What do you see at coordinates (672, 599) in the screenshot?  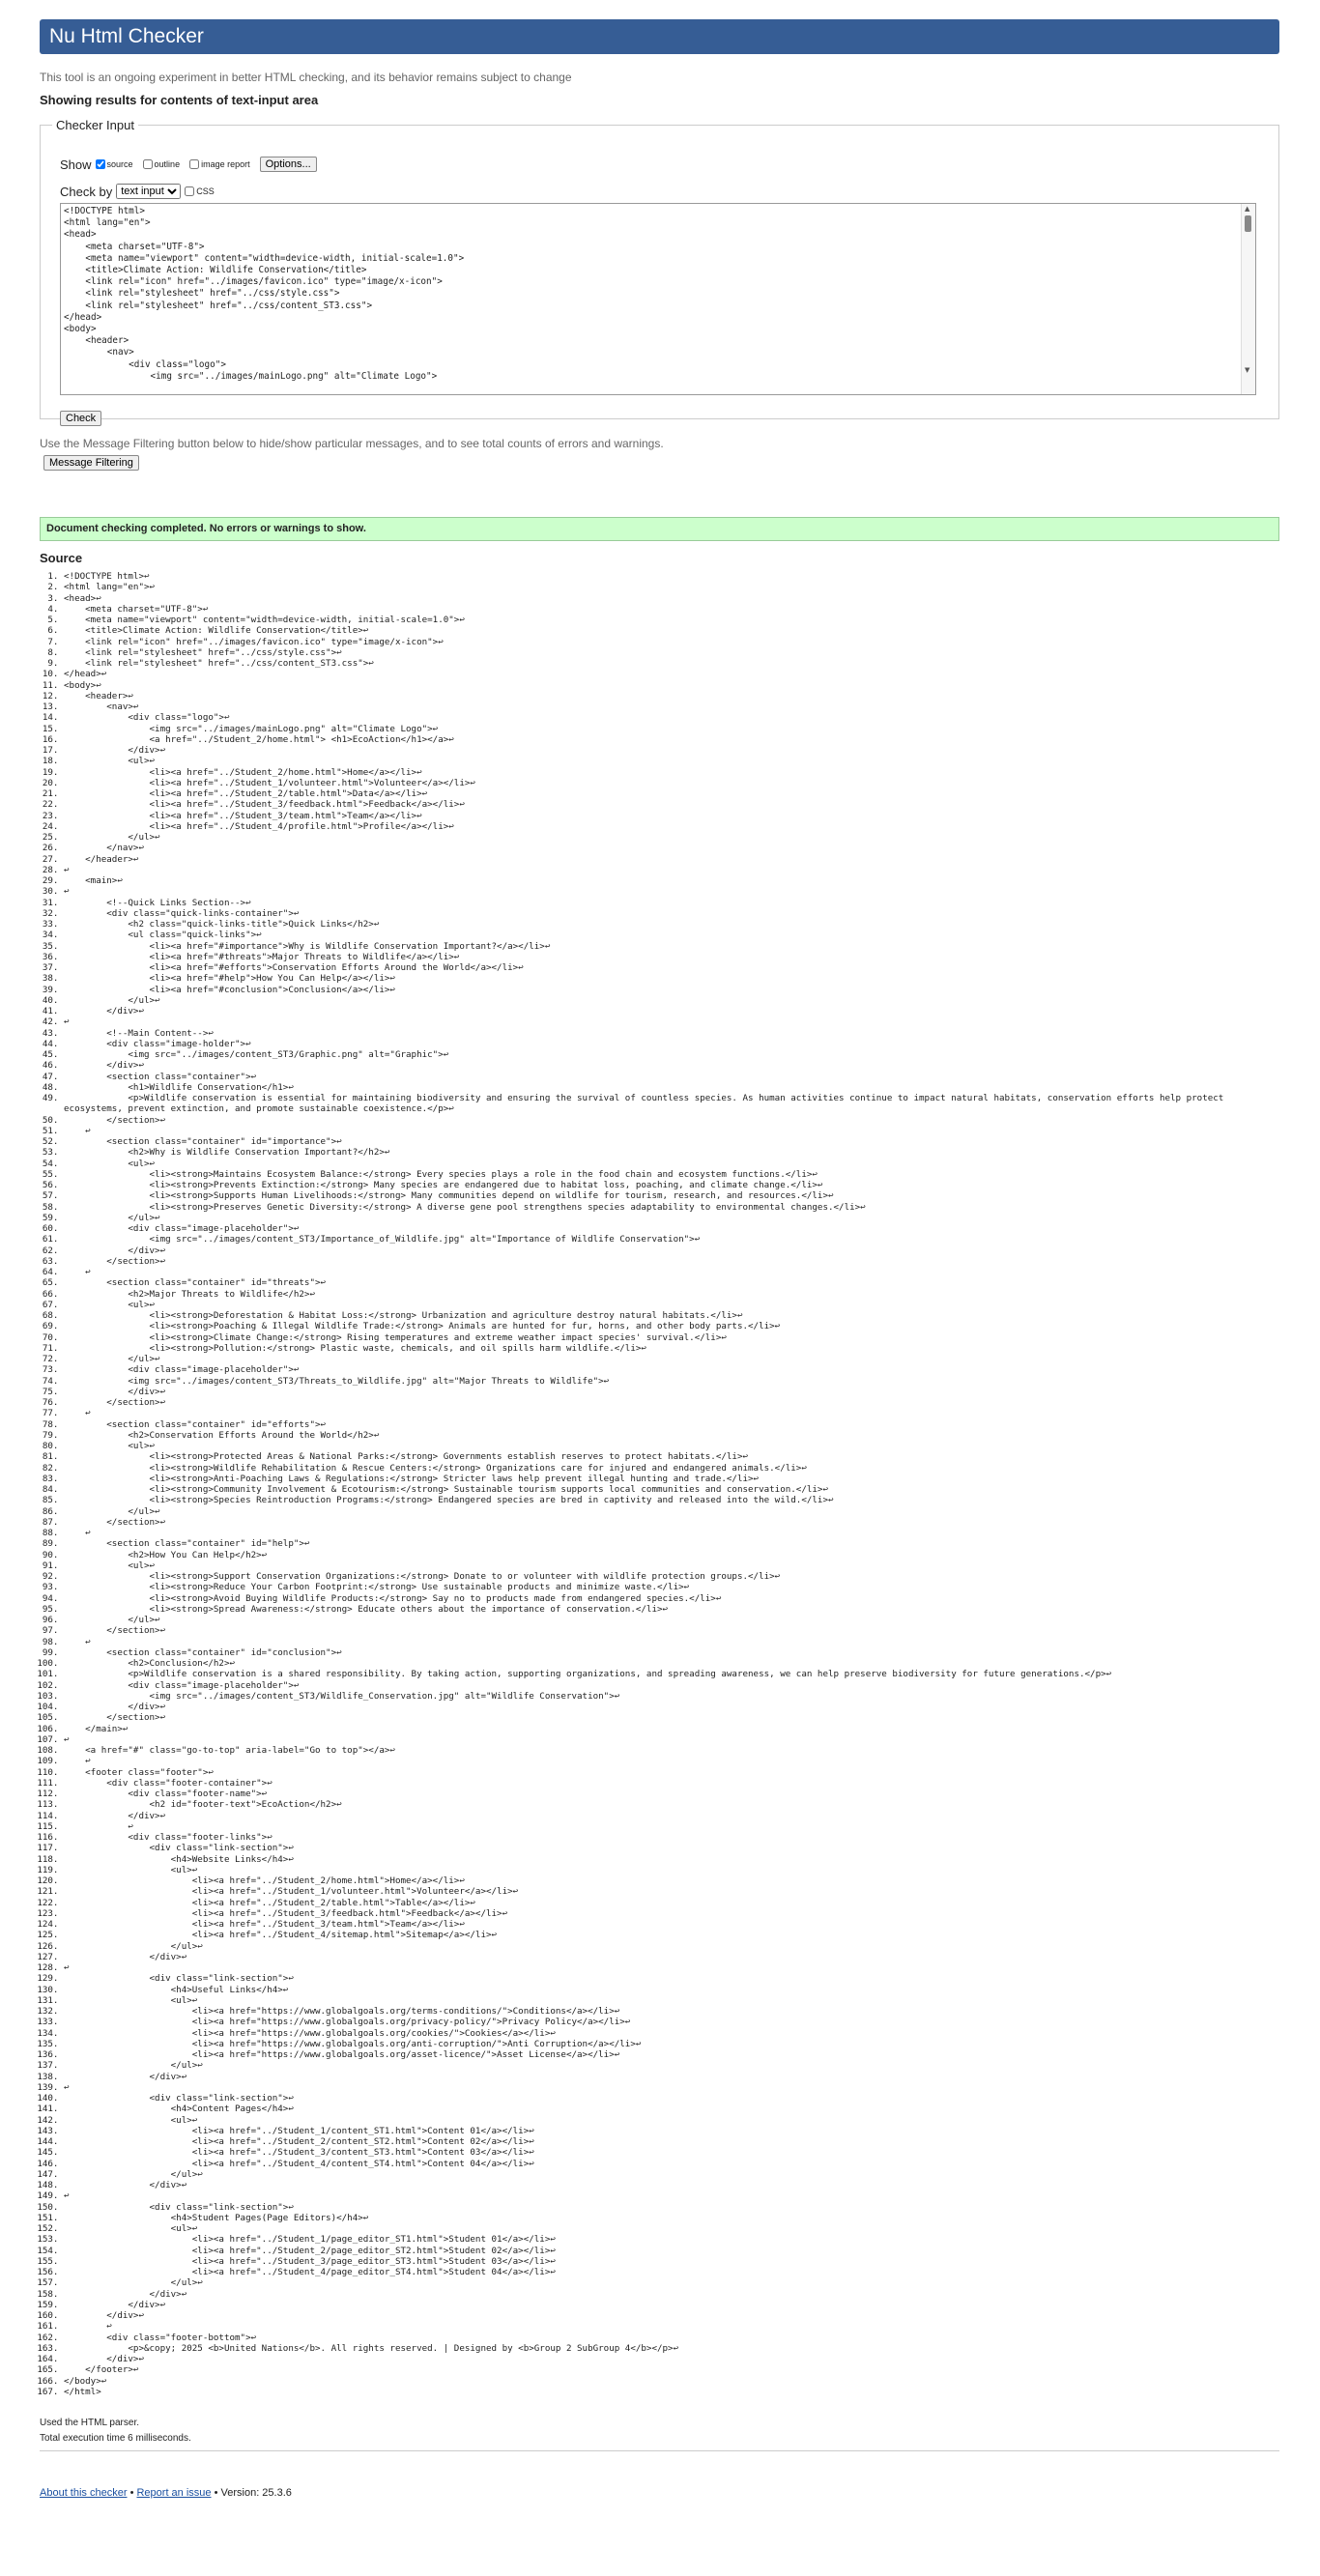 I see `source-line: <head>↩` at bounding box center [672, 599].